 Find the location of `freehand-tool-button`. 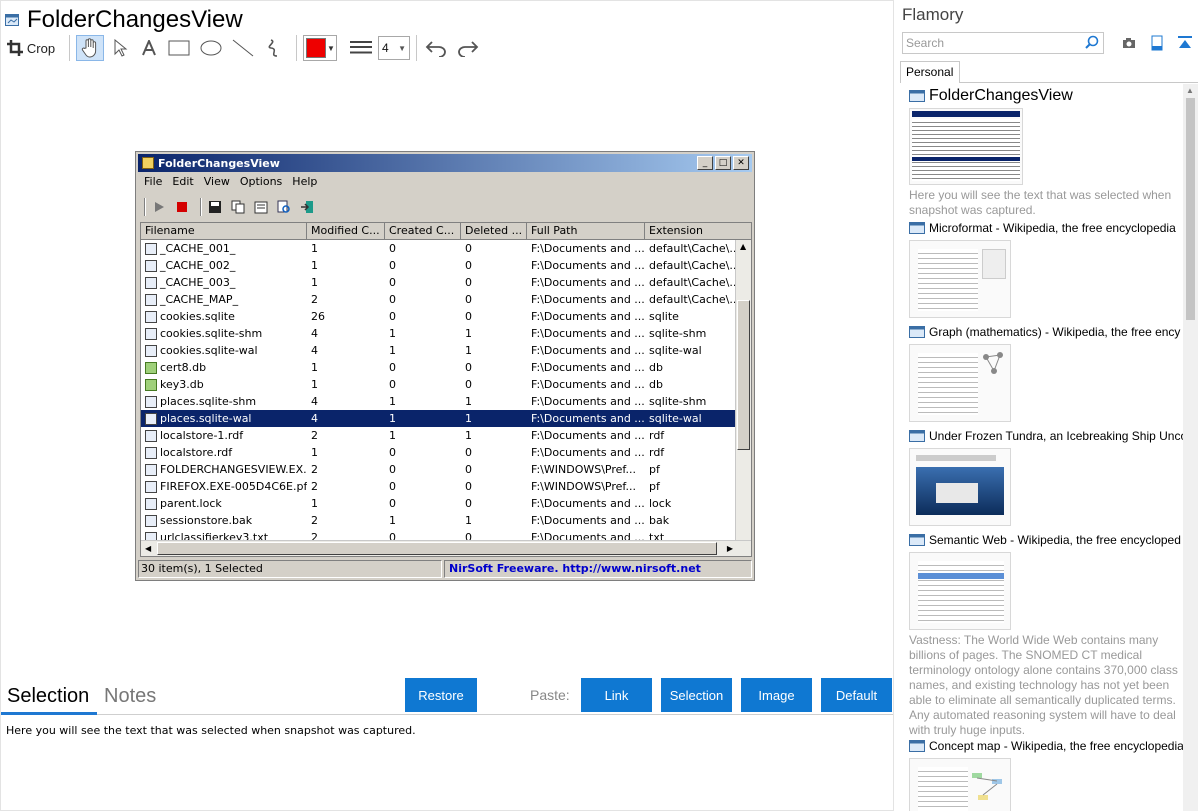

freehand-tool-button is located at coordinates (273, 48).